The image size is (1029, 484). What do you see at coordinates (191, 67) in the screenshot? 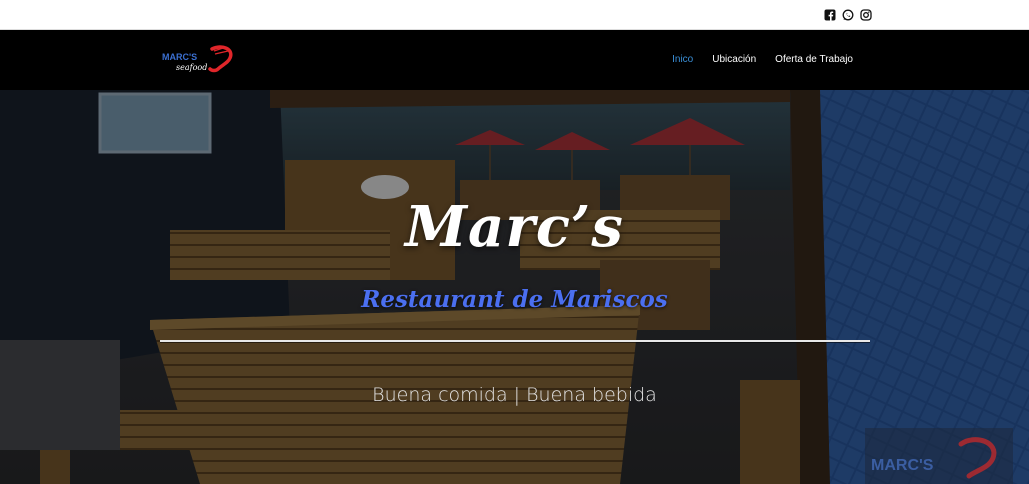
I see `logo-text-bottom: seafood` at bounding box center [191, 67].